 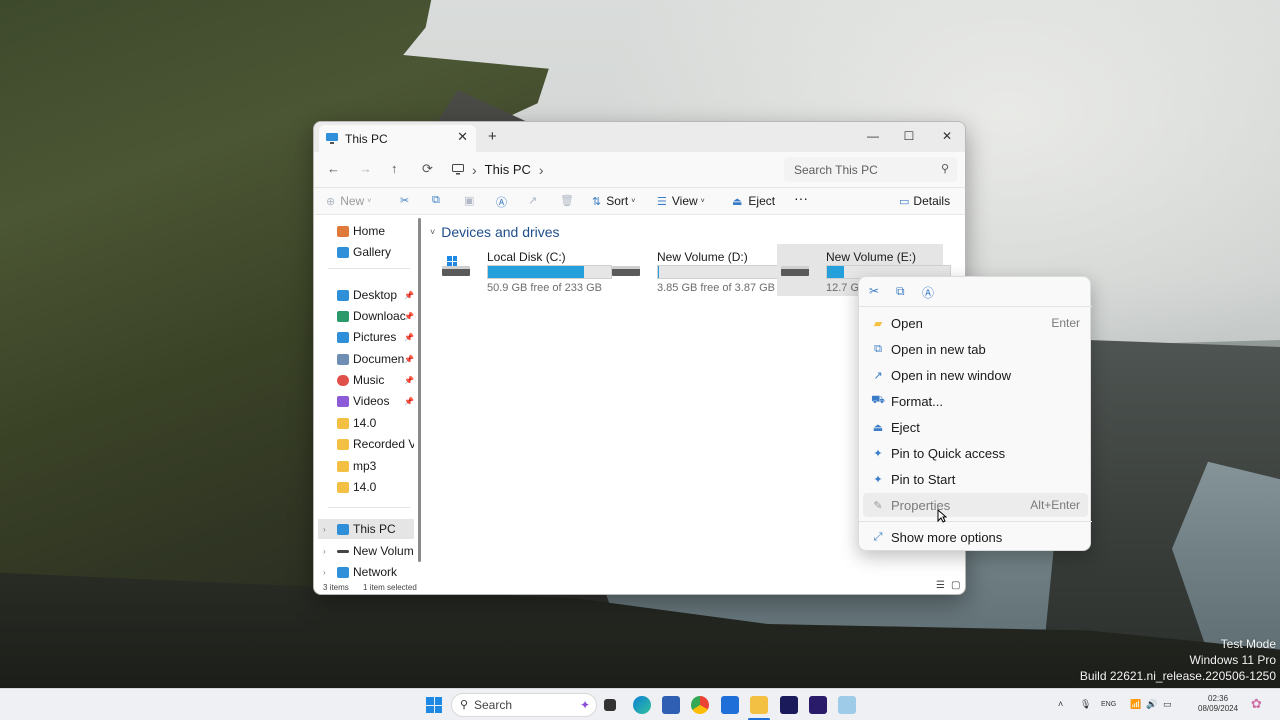 I want to click on copilot-icon: ✿, so click(x=1256, y=704).